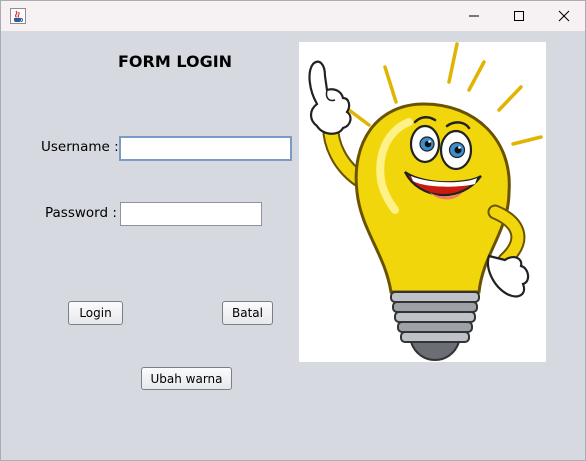 The width and height of the screenshot is (586, 461). I want to click on change-color-button: Ubah warna, so click(186, 378).